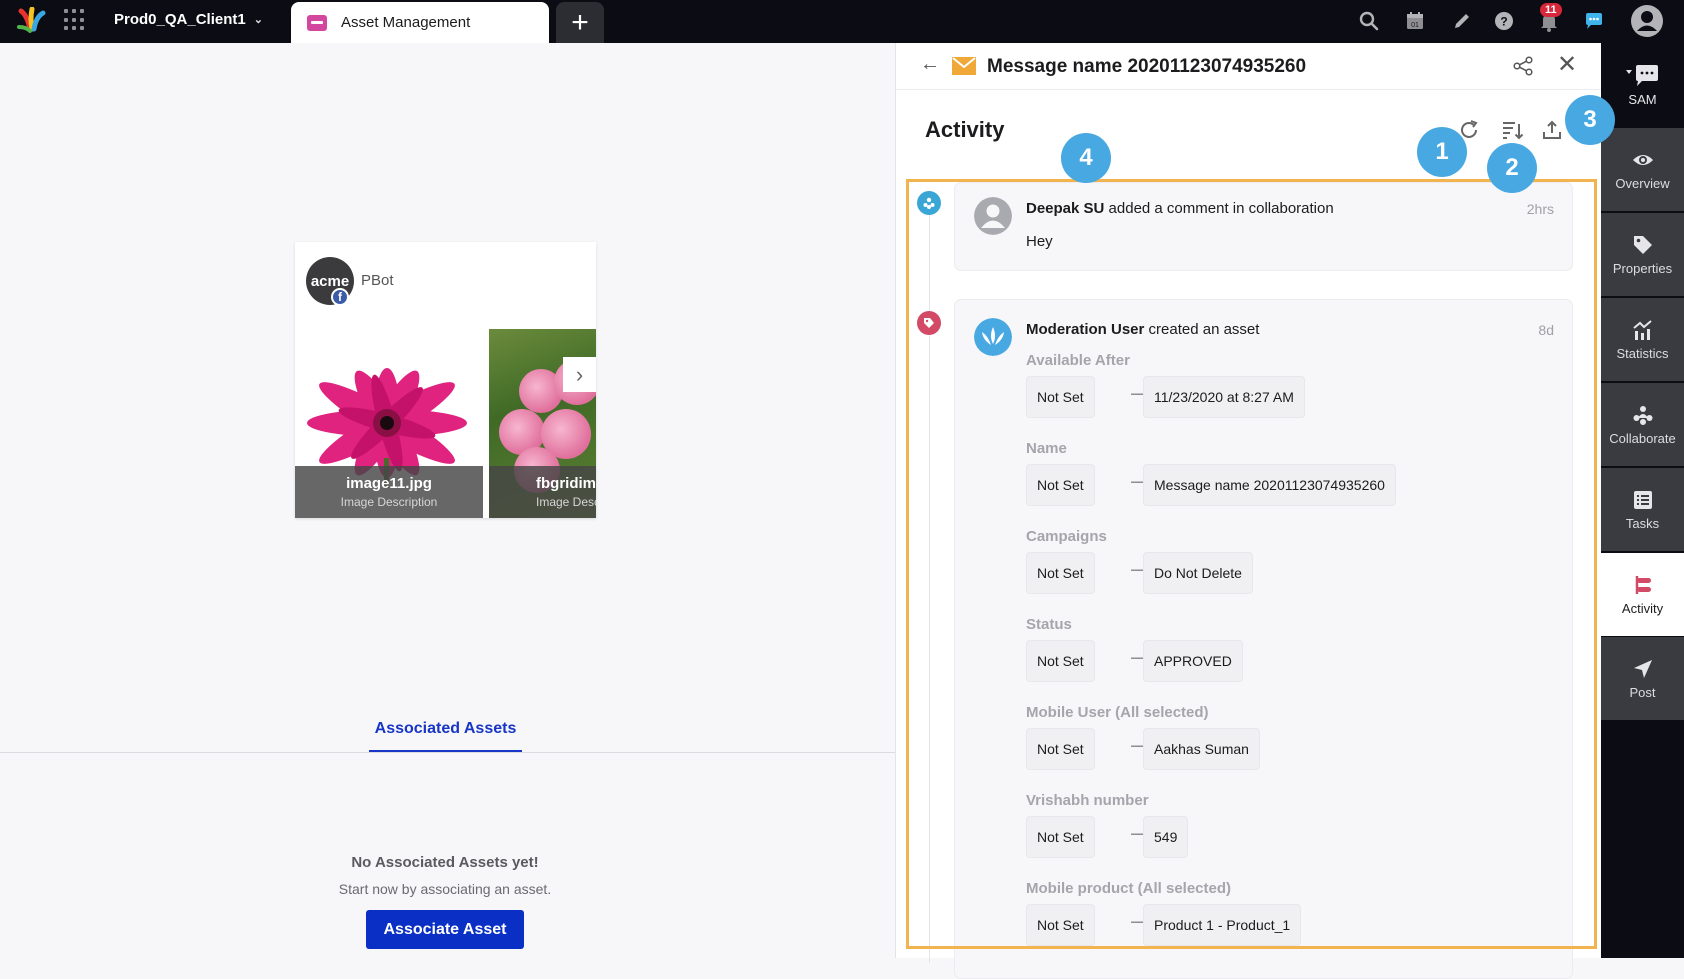 The image size is (1684, 979). What do you see at coordinates (1642, 268) in the screenshot?
I see `sidebar-item-label: Properties` at bounding box center [1642, 268].